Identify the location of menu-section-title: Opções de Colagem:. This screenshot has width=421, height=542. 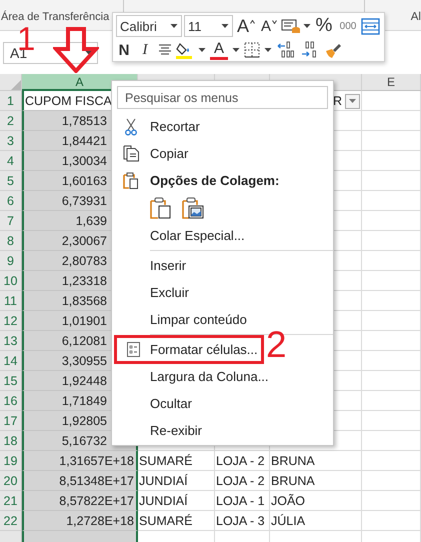
(215, 180).